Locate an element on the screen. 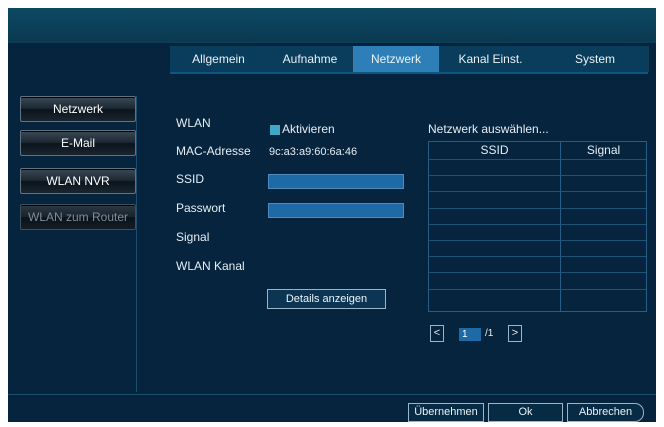 The width and height of the screenshot is (664, 427). ssid-label: SSID is located at coordinates (190, 179).